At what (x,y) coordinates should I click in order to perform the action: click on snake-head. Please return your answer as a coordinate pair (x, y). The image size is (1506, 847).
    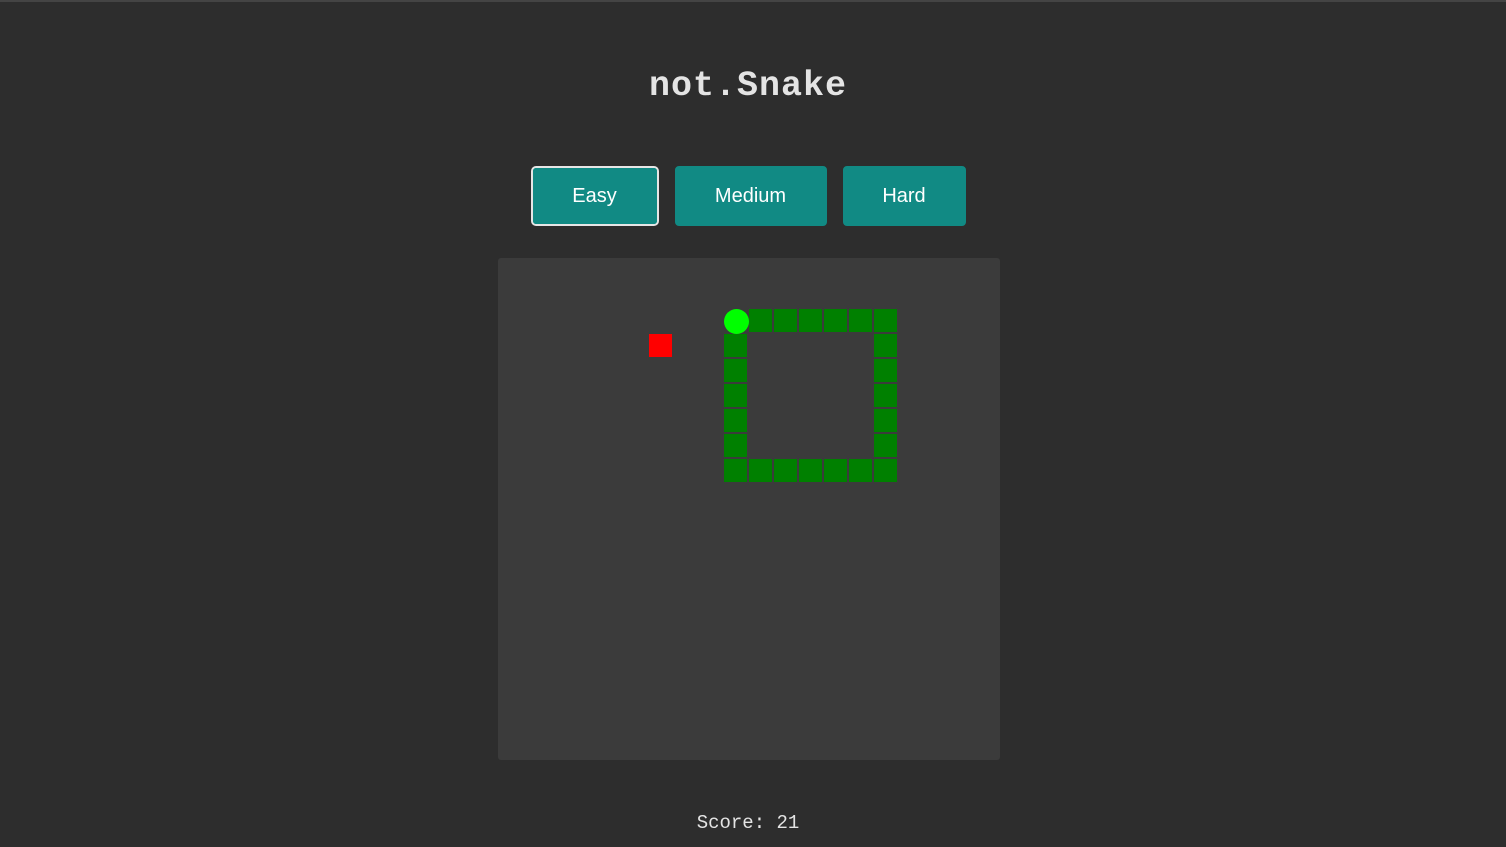
    Looking at the image, I should click on (736, 321).